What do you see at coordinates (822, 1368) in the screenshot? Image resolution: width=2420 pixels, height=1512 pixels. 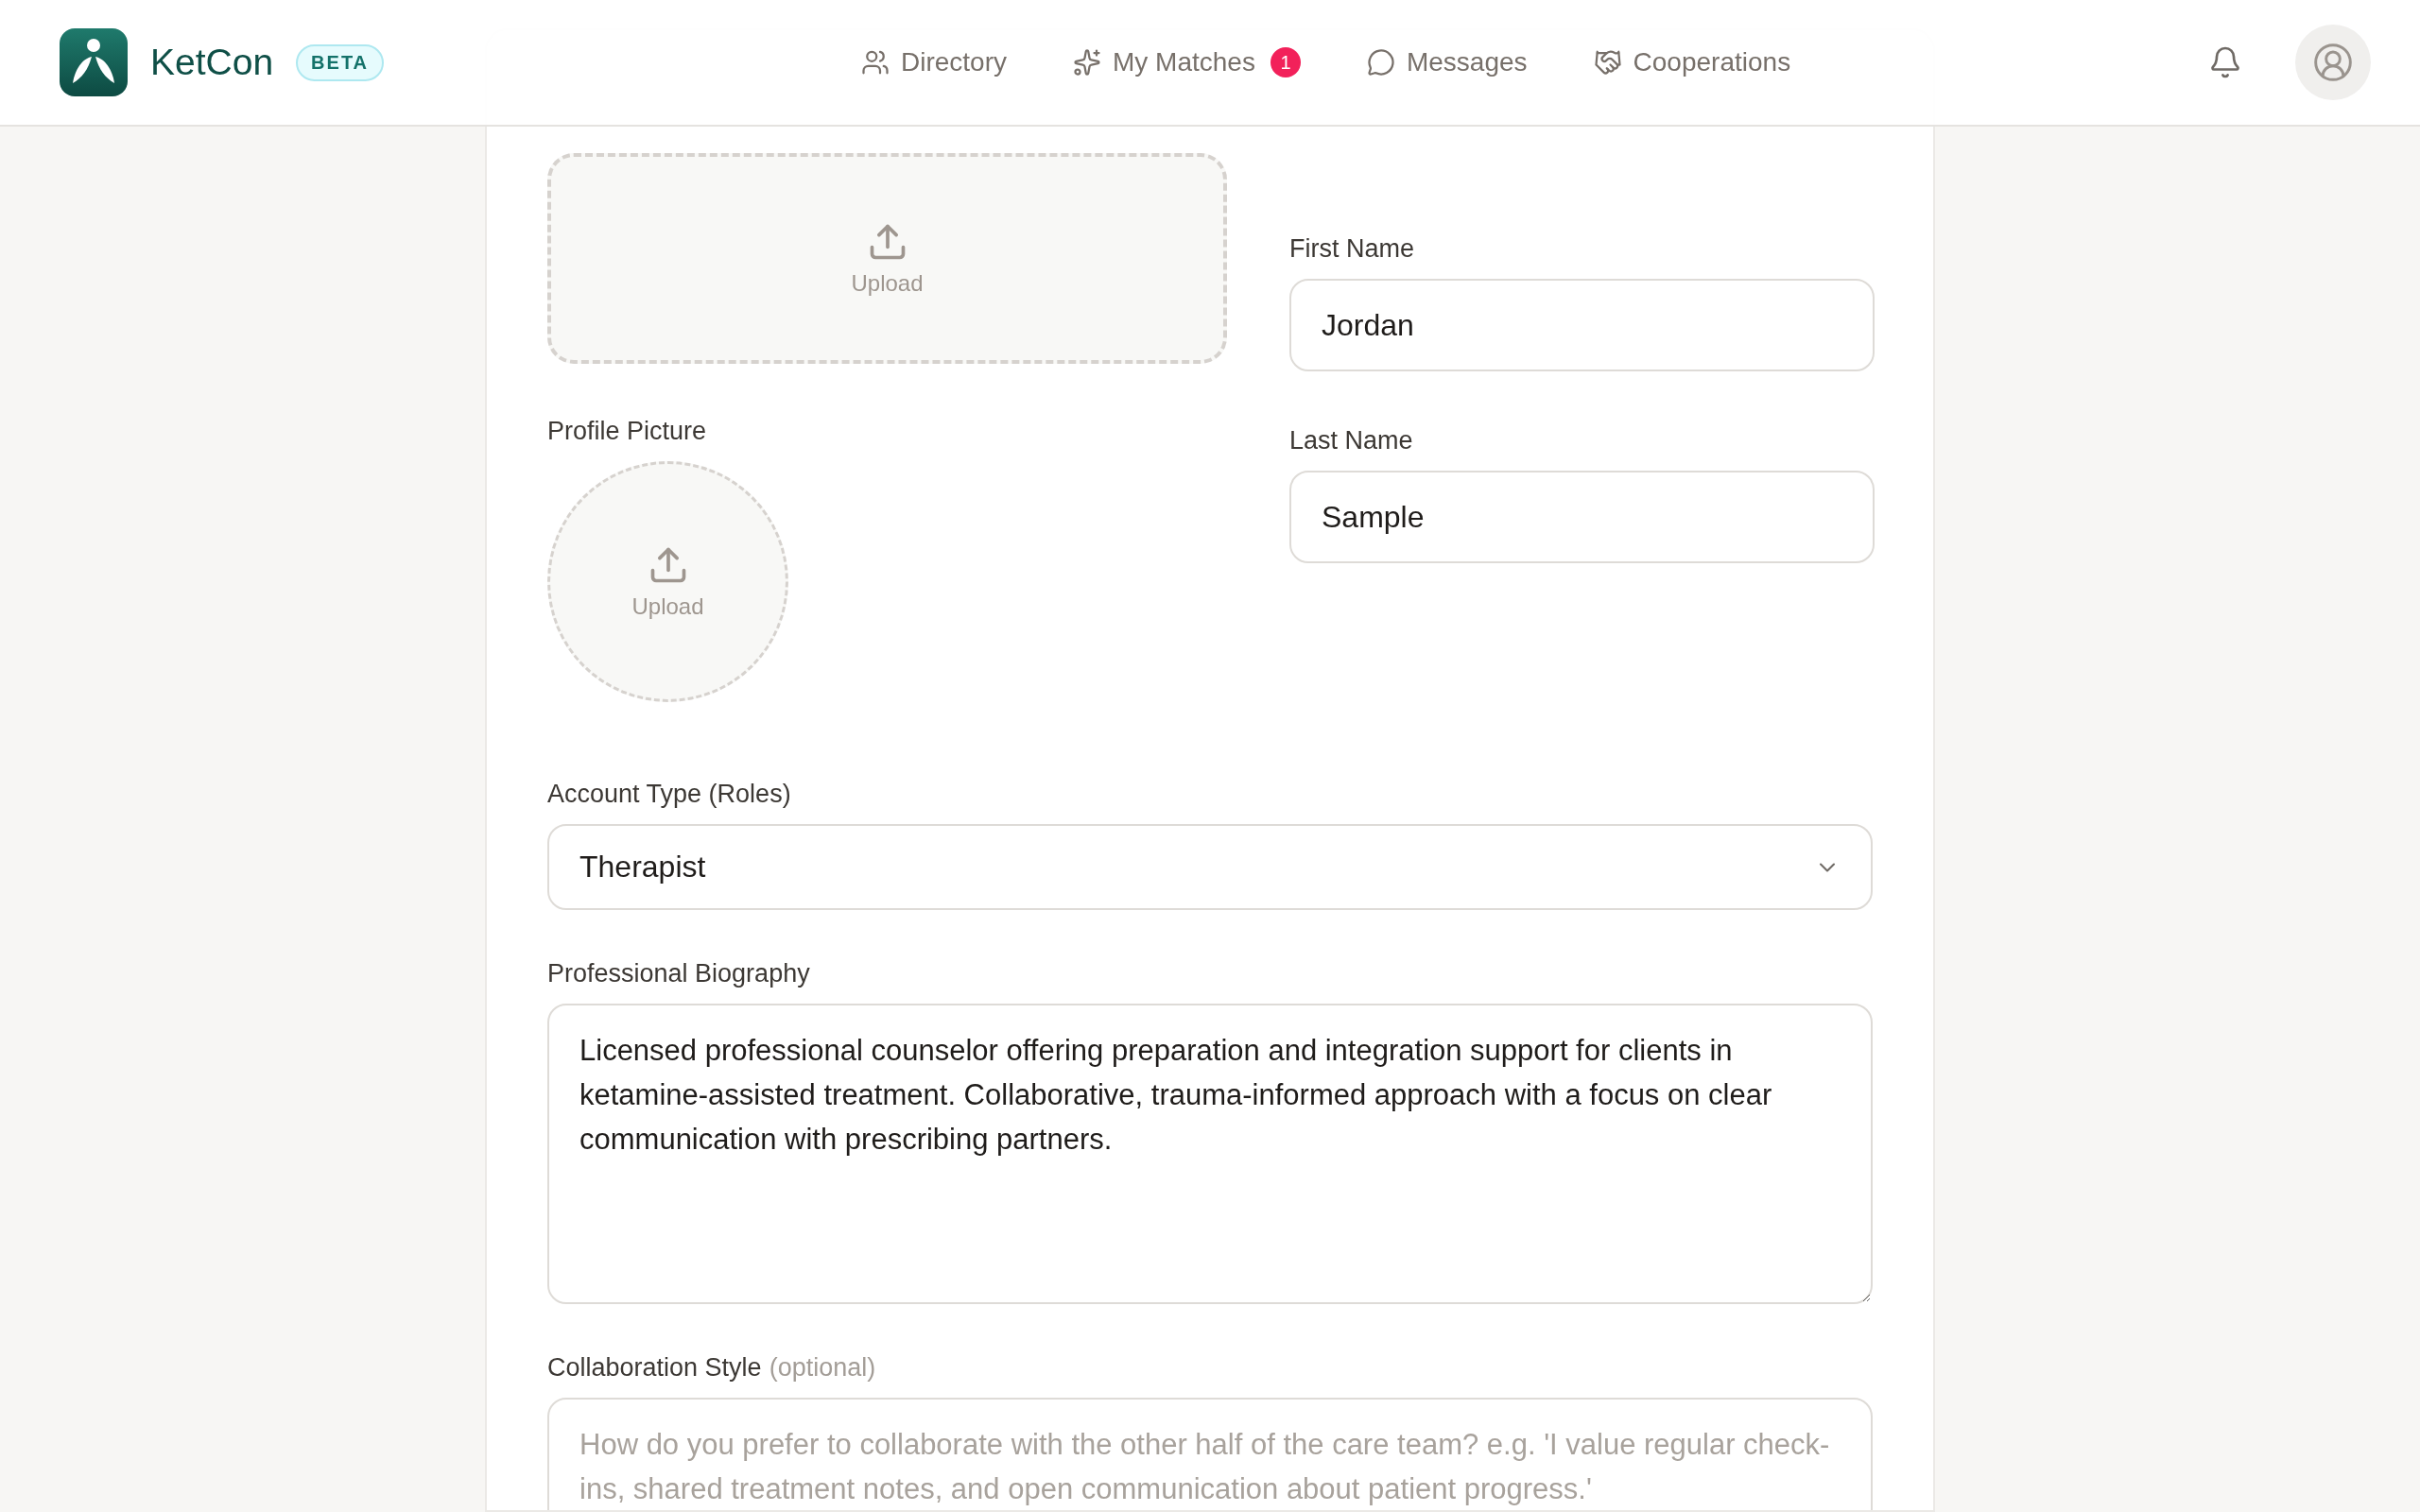 I see `optional-hint: (optional)` at bounding box center [822, 1368].